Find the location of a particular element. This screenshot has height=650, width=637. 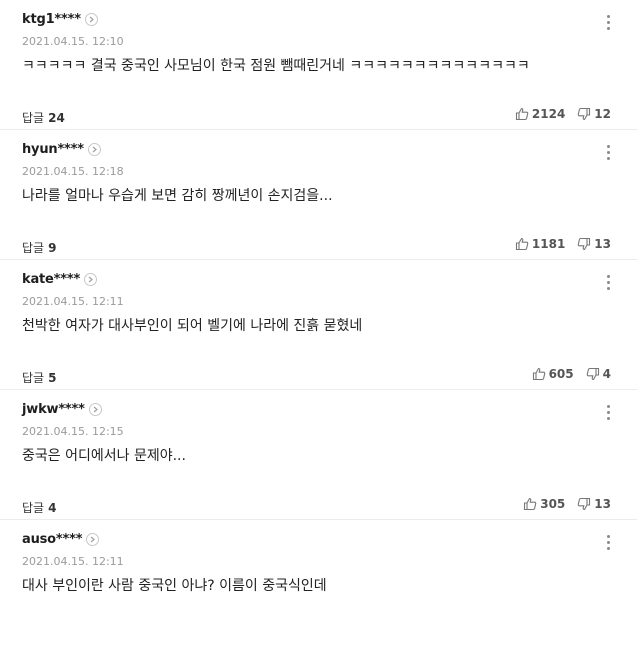

like-button: 1181 is located at coordinates (540, 244).